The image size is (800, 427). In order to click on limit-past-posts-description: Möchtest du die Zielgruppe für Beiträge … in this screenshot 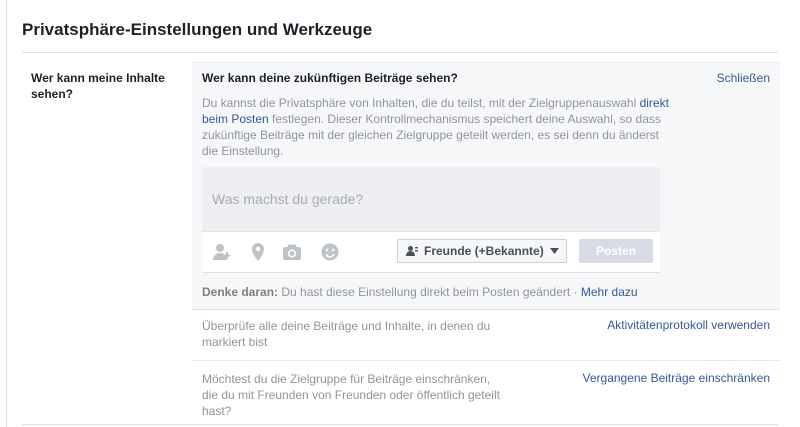, I will do `click(351, 395)`.